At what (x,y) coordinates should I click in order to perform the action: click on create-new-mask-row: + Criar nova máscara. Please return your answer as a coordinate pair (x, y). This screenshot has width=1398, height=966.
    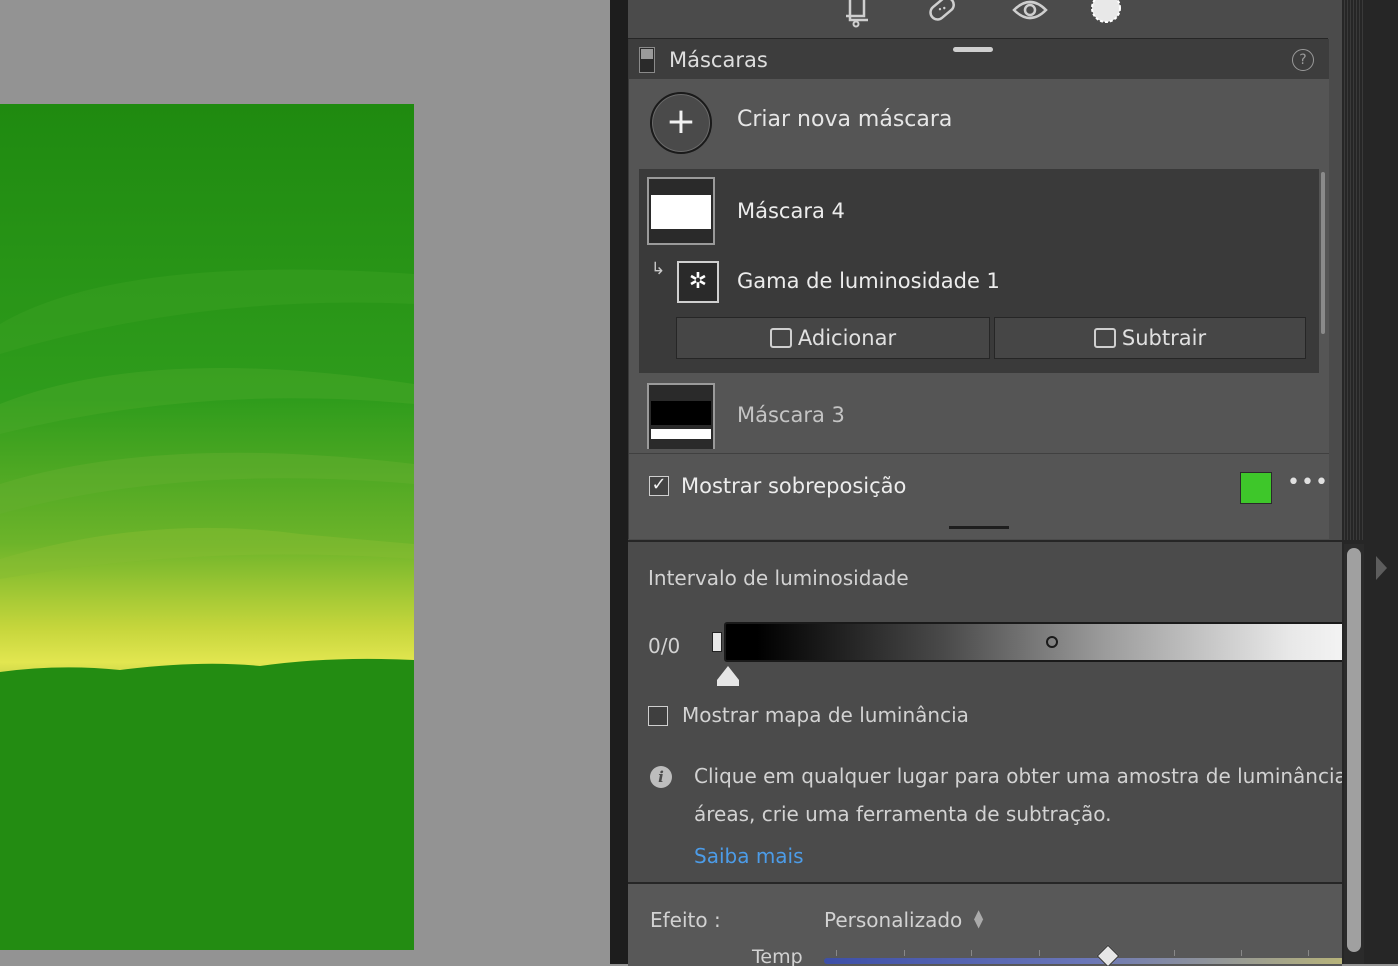
    Looking at the image, I should click on (979, 122).